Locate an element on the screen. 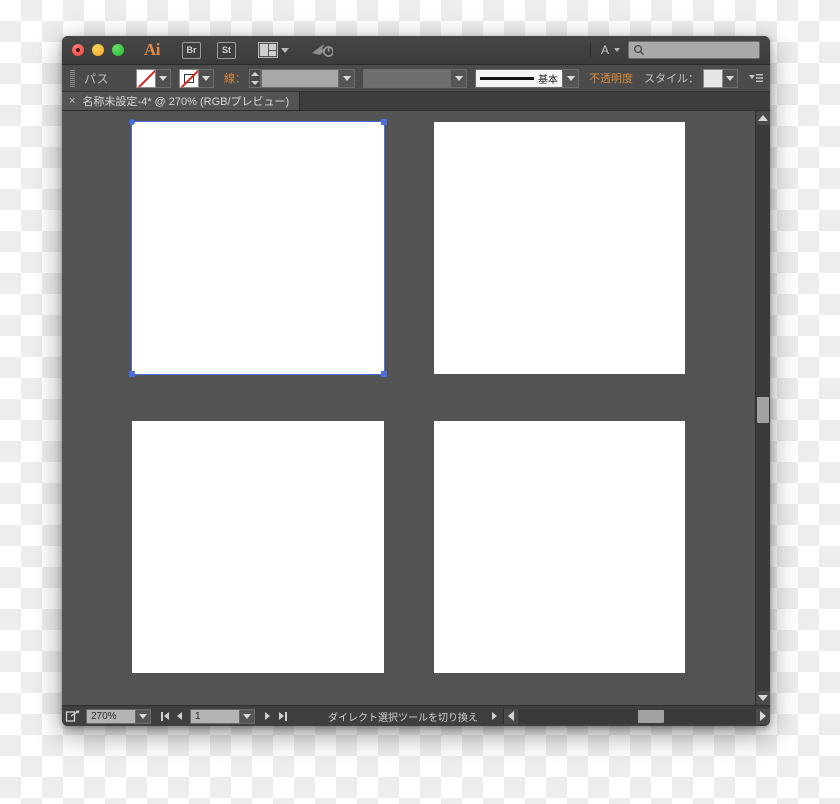  stroke-weight-label: 線： is located at coordinates (235, 79).